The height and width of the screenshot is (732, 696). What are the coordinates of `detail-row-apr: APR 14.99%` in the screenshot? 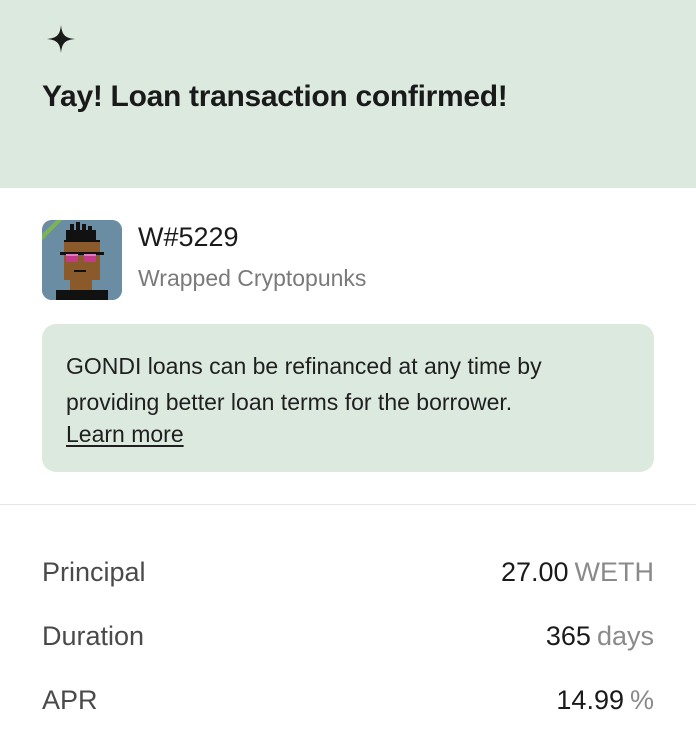 It's located at (348, 700).